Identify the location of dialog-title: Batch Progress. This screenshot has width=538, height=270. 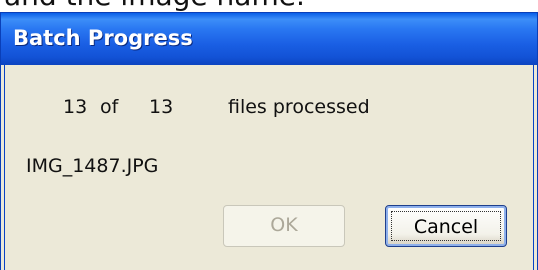
(103, 38).